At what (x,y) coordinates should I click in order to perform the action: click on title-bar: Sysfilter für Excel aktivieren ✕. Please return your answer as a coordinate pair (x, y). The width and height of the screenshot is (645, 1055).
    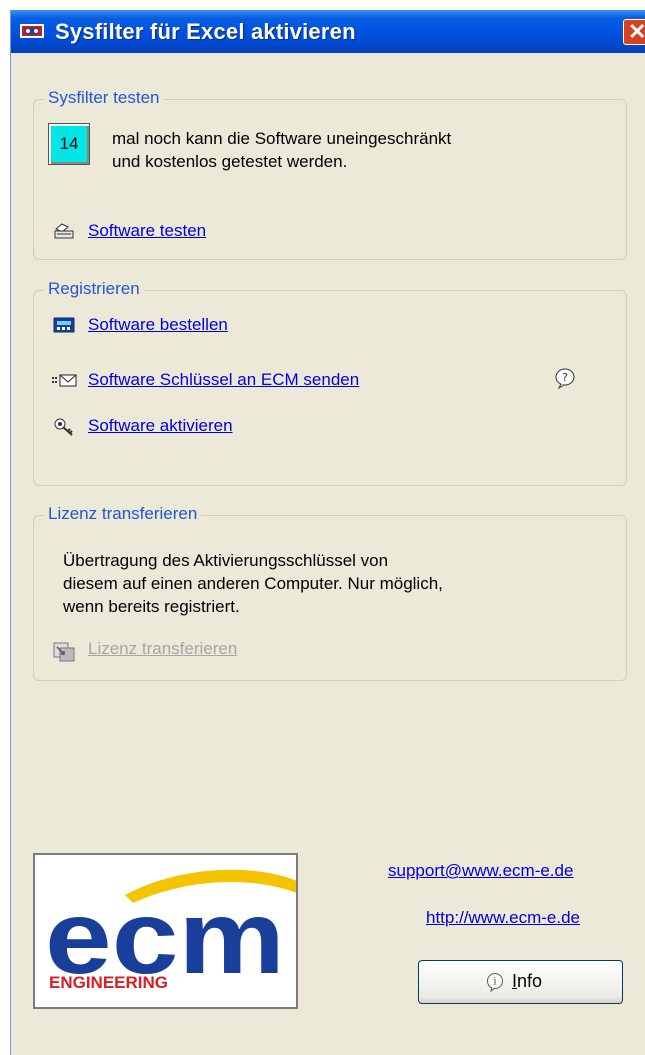
    Looking at the image, I should click on (328, 31).